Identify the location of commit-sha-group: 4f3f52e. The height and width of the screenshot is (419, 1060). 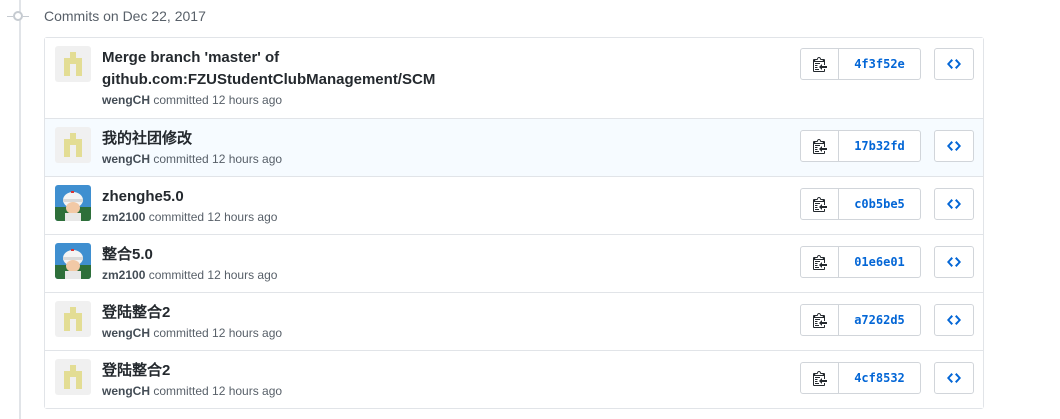
(860, 64).